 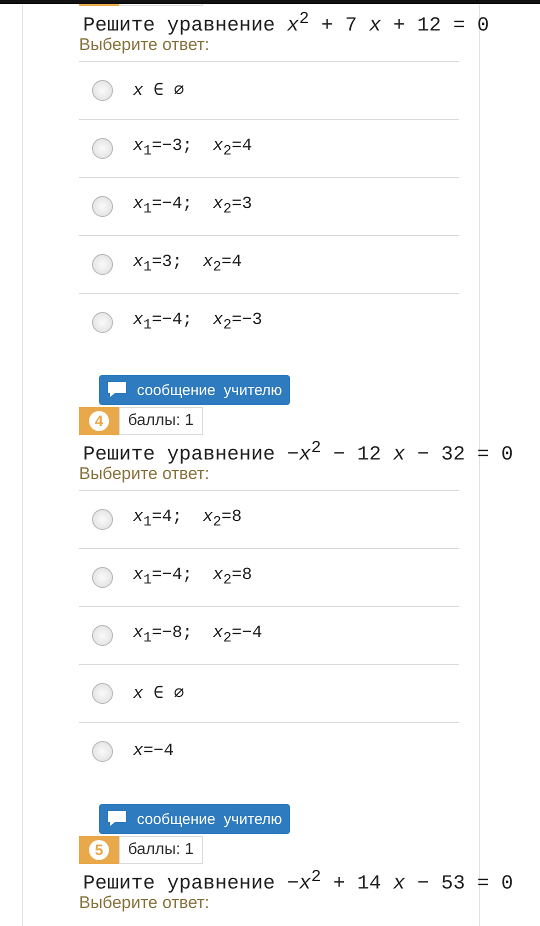 I want to click on question-number-badge: 5, so click(x=99, y=850).